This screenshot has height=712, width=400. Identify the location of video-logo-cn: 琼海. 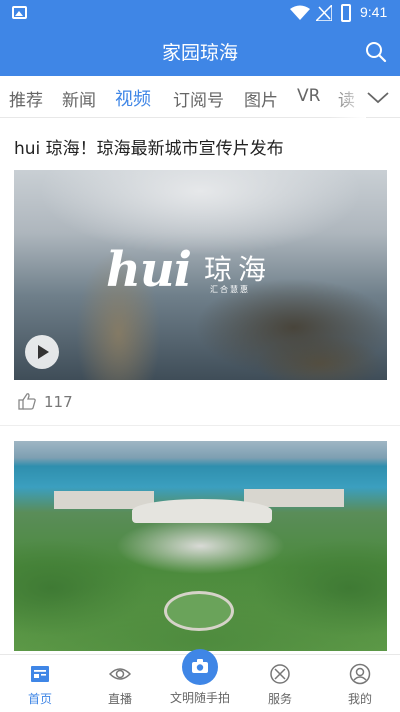
(238, 269).